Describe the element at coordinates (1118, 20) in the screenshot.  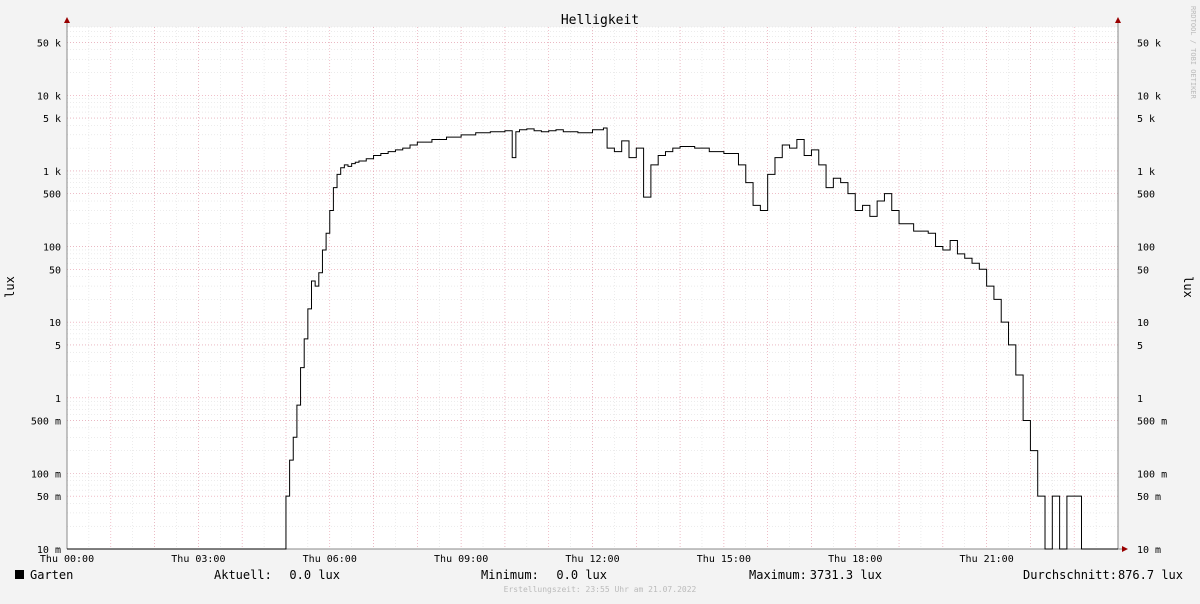
I see `y-axis-arrow-right` at that location.